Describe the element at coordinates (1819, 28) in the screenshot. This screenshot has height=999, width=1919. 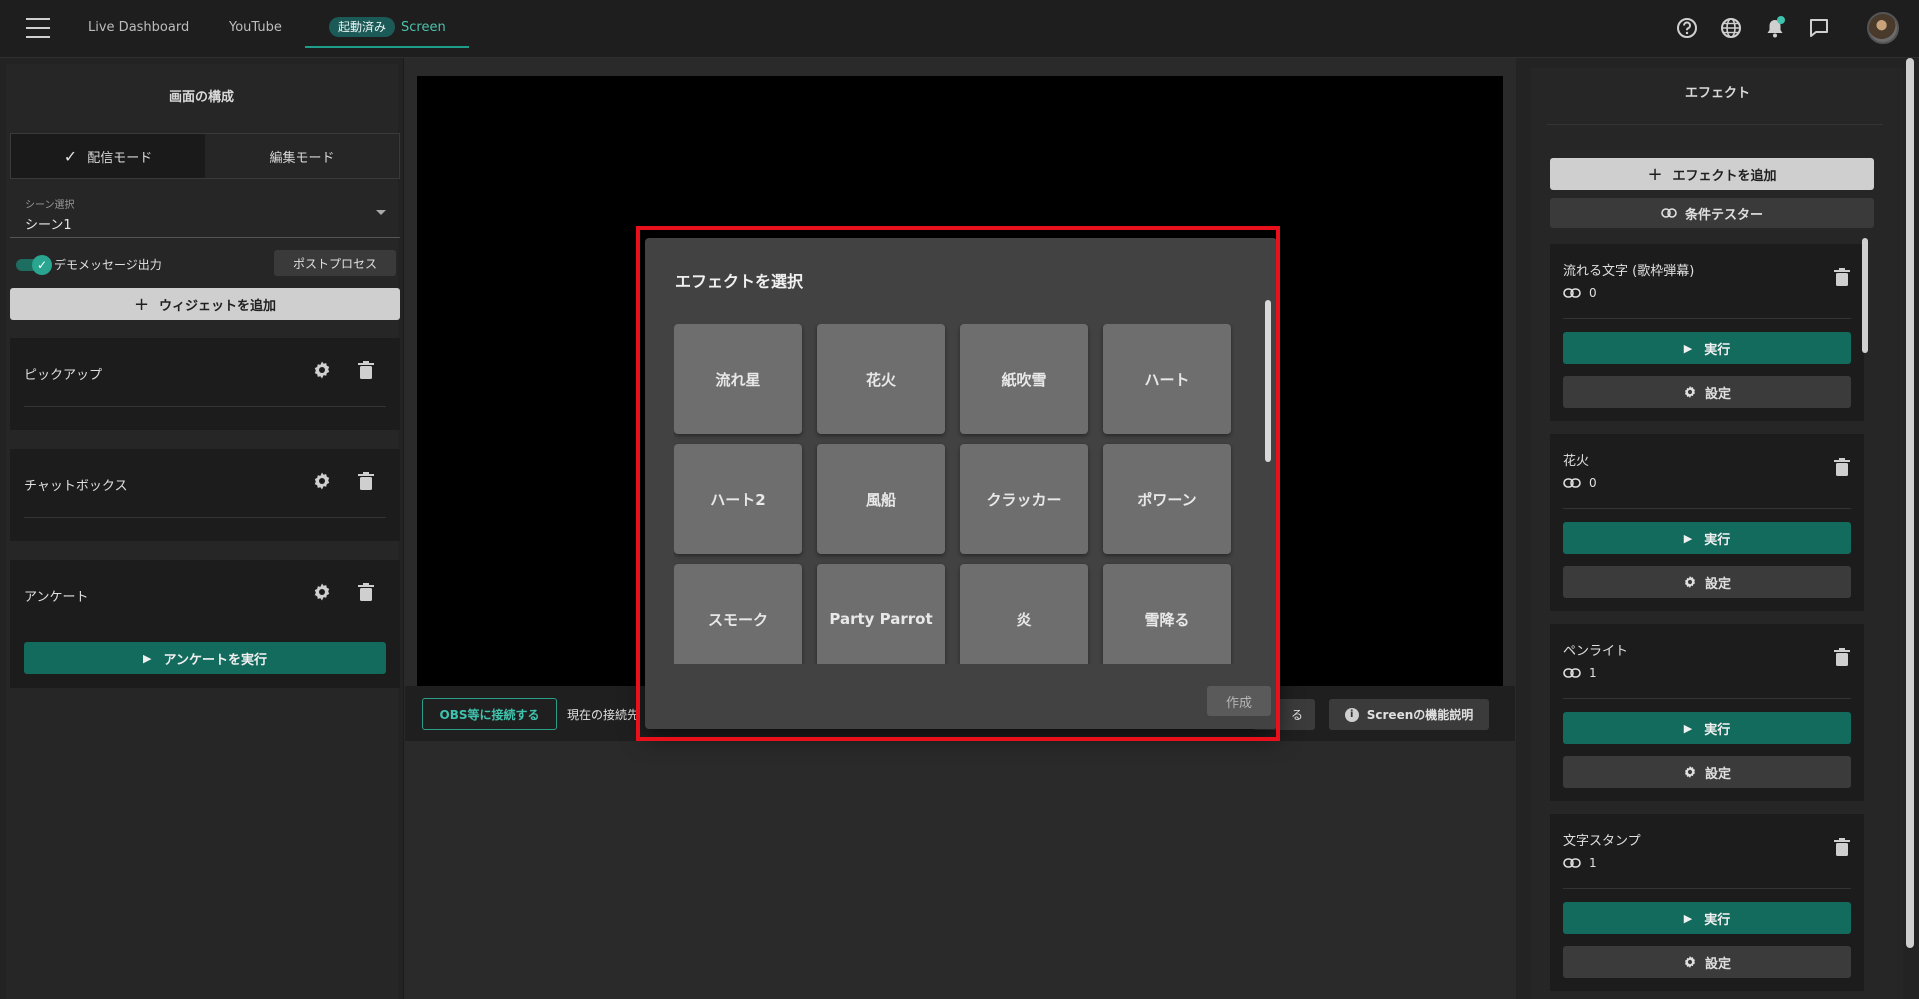
I see `feedback-chat-icon` at that location.